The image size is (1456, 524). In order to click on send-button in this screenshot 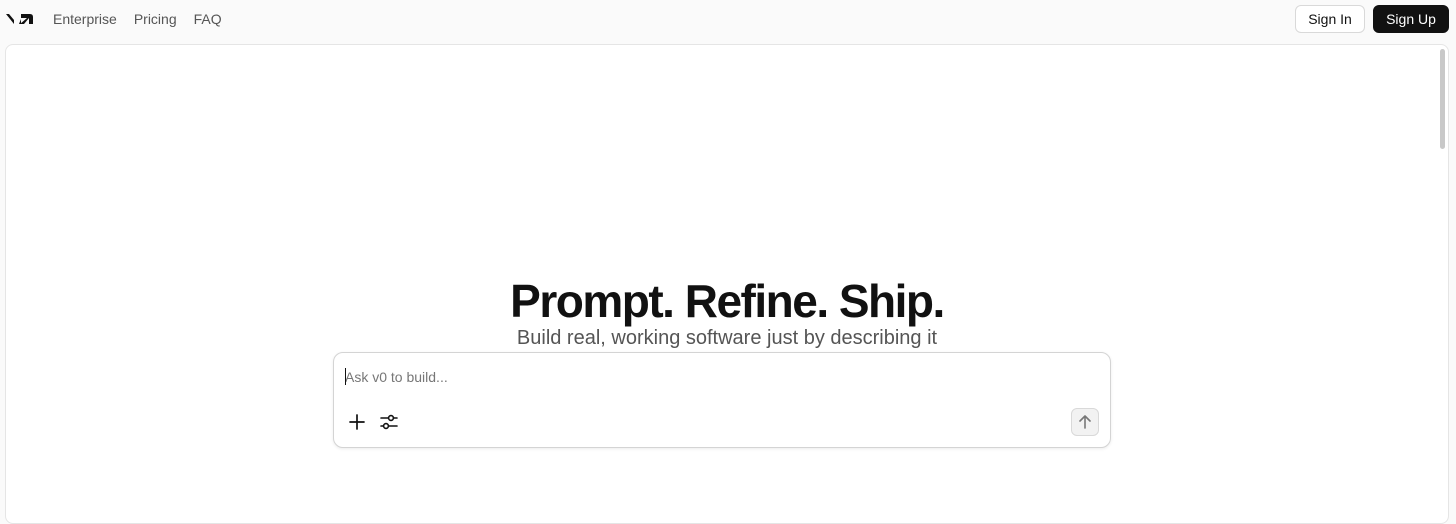, I will do `click(1085, 422)`.